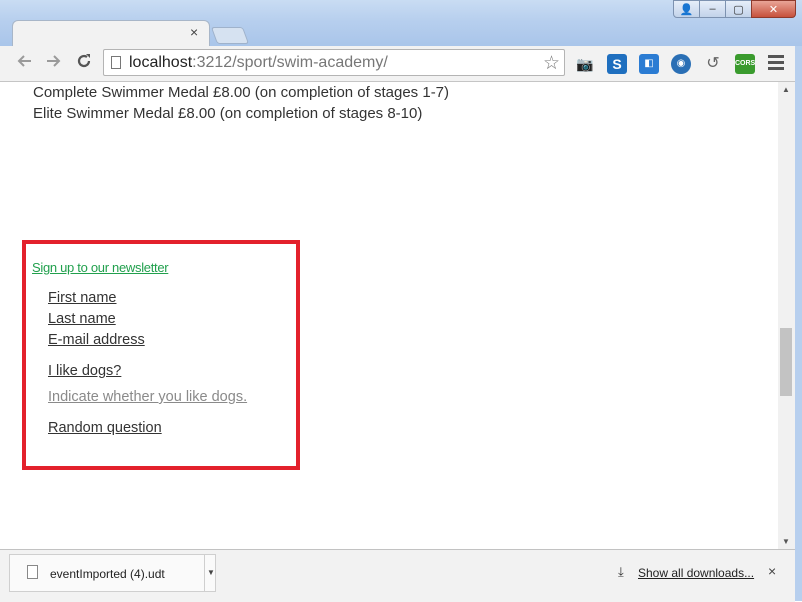 The height and width of the screenshot is (602, 802). Describe the element at coordinates (161, 355) in the screenshot. I see `newsletter-highlight-box` at that location.